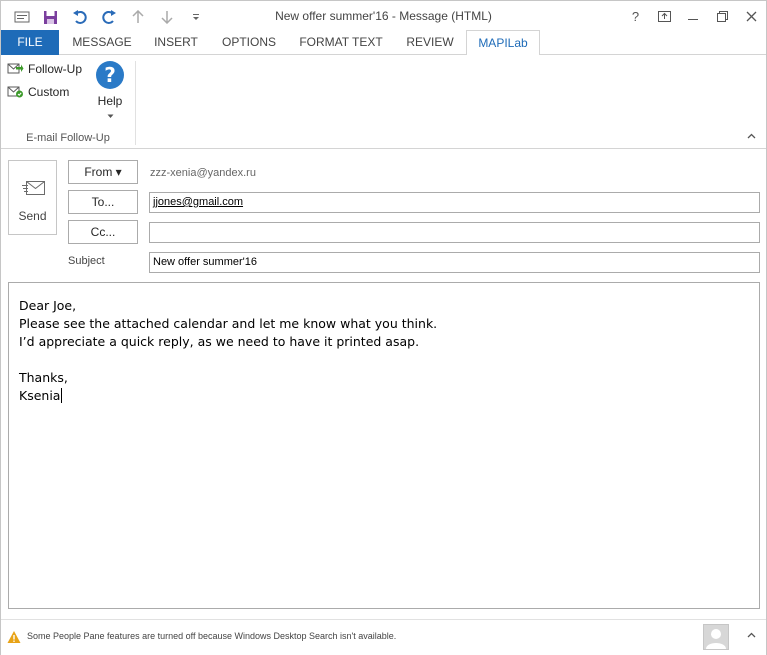  I want to click on warning-icon, so click(14, 637).